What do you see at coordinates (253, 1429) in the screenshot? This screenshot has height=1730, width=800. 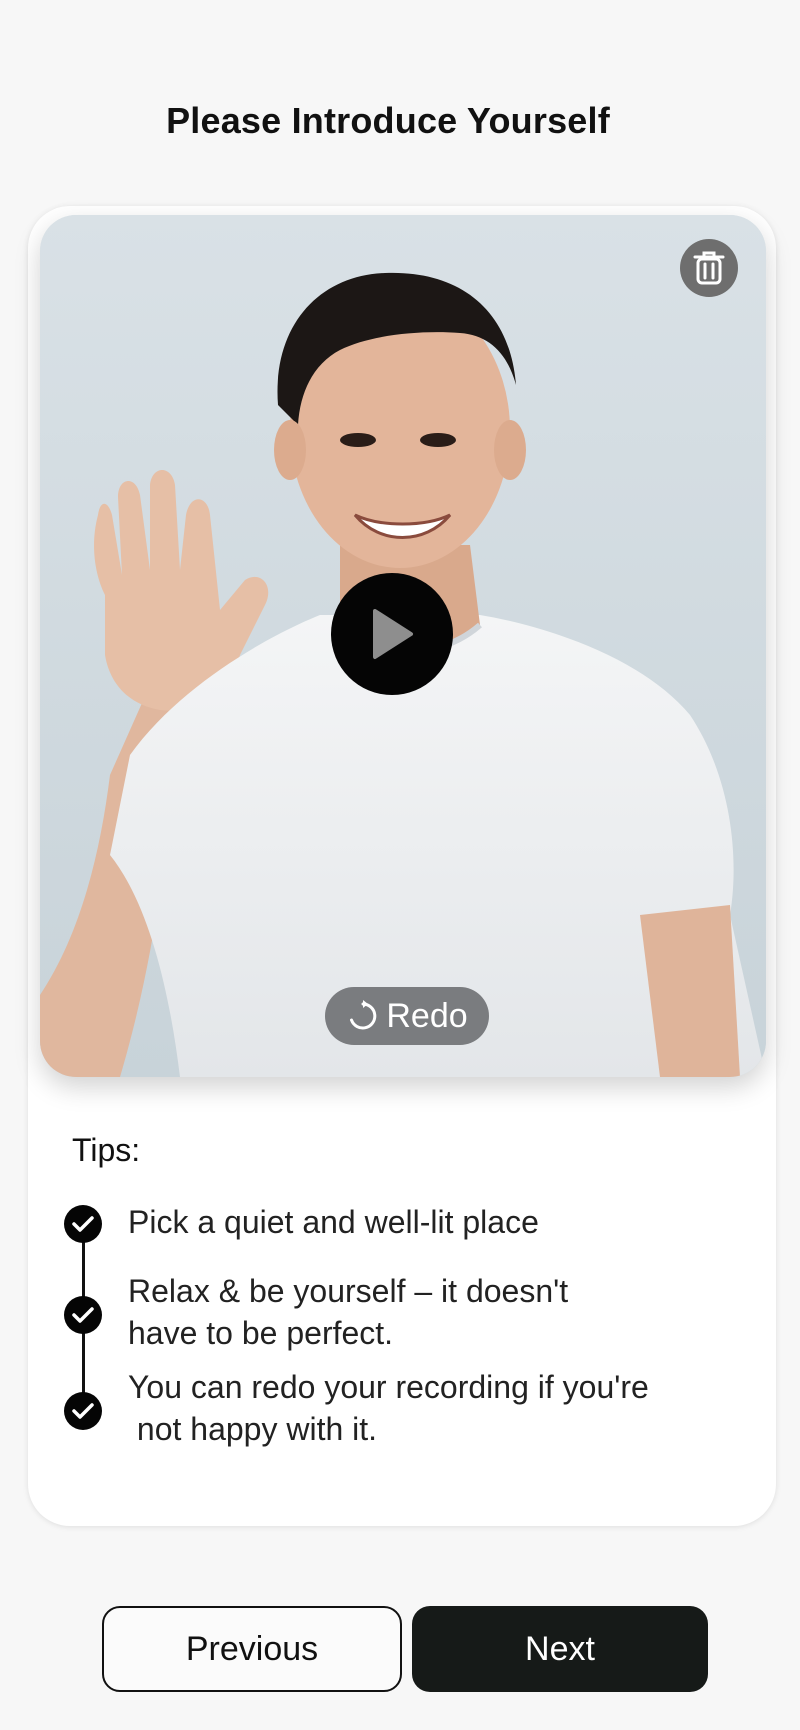 I see `tip-line: not happy with it.` at bounding box center [253, 1429].